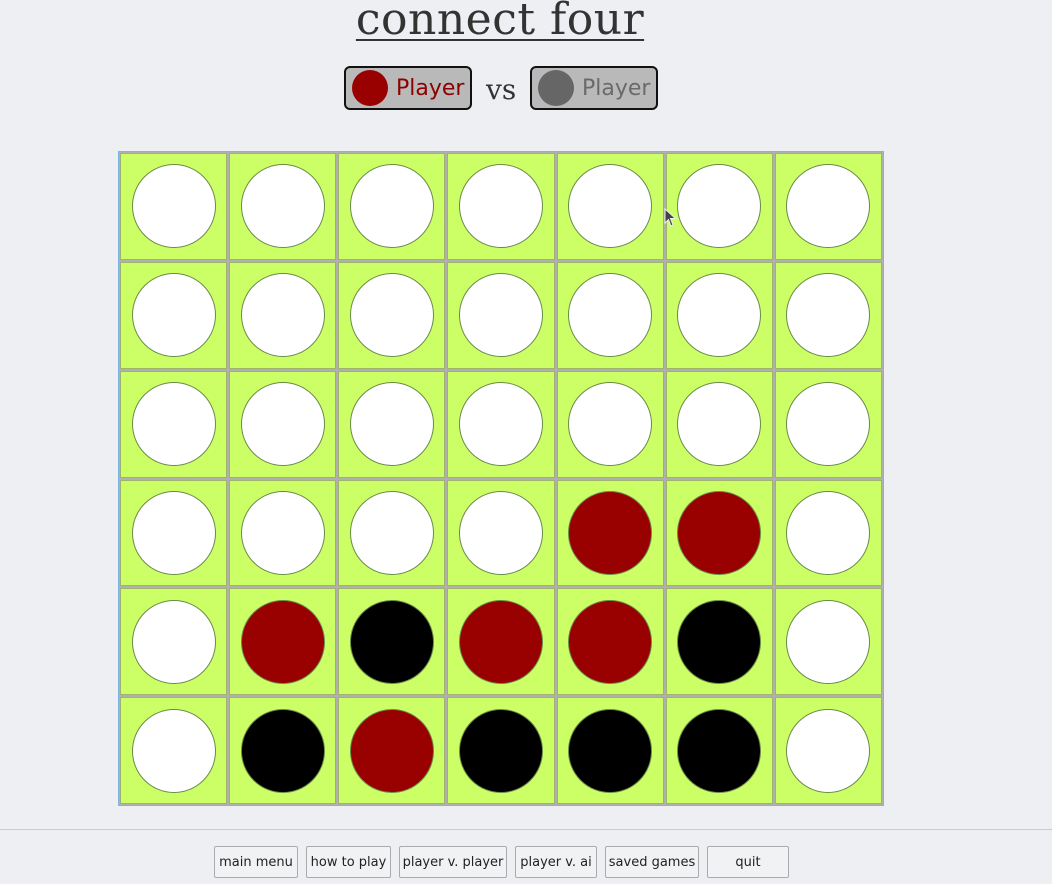  I want to click on board-cell-r4-c3, so click(392, 533).